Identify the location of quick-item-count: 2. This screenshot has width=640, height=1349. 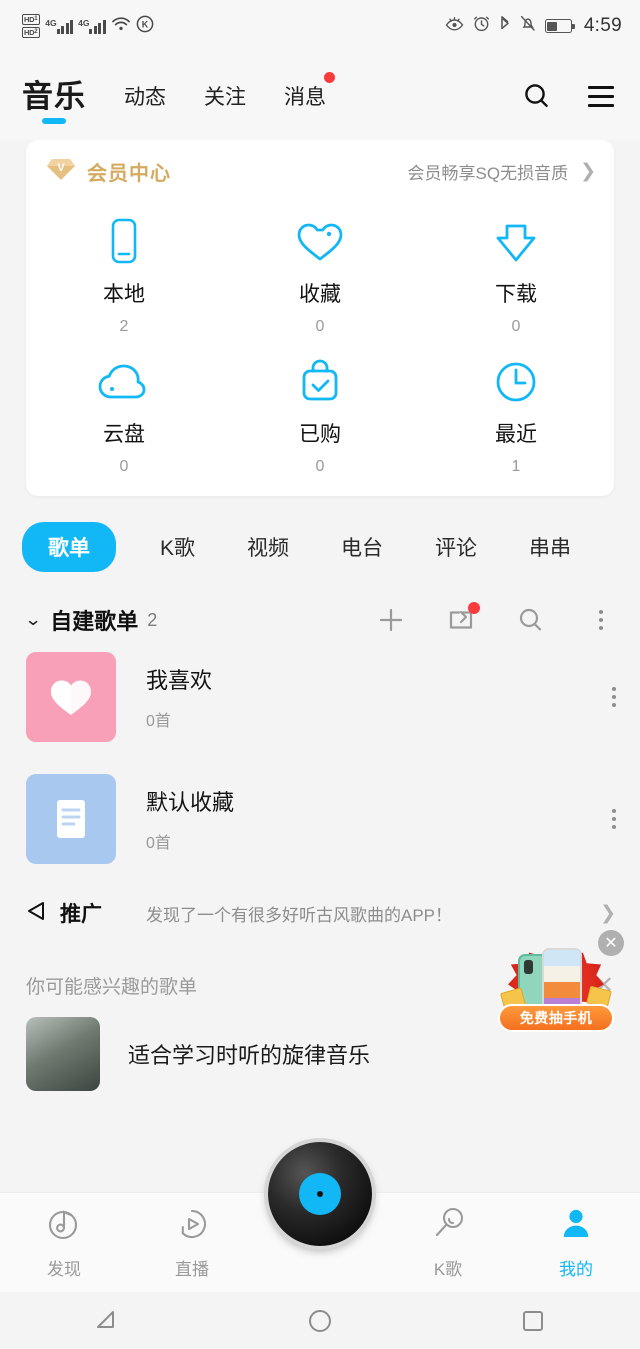
(124, 326).